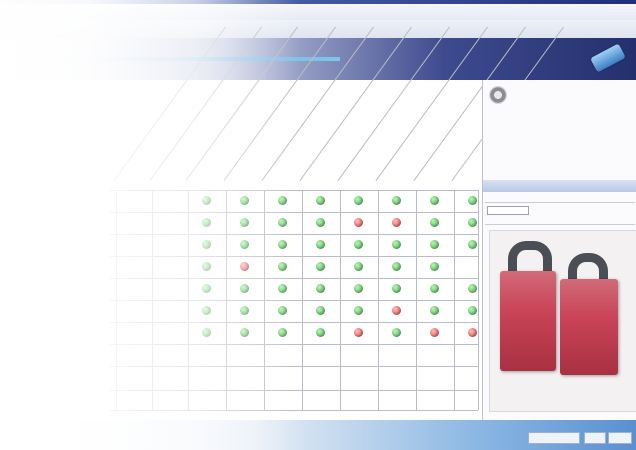 The height and width of the screenshot is (450, 636). Describe the element at coordinates (562, 321) in the screenshot. I see `product-image` at that location.